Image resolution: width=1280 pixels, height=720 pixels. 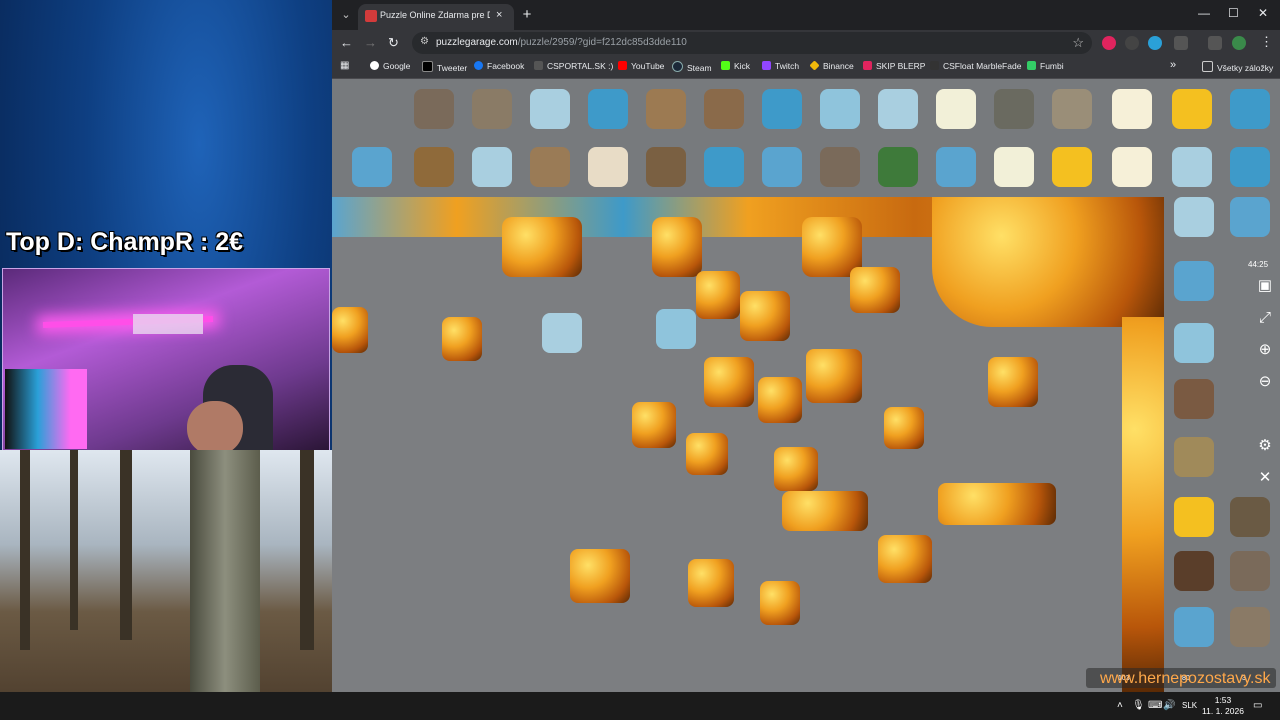 What do you see at coordinates (735, 66) in the screenshot?
I see `bookmark-kick: Kick` at bounding box center [735, 66].